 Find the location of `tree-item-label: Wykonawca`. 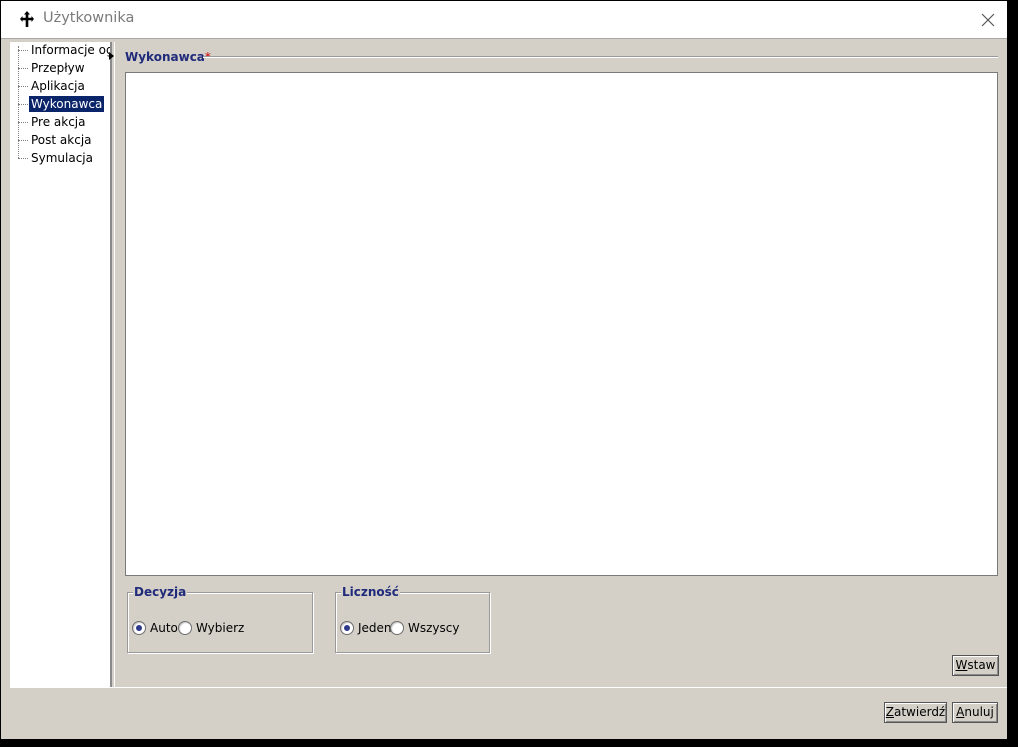

tree-item-label: Wykonawca is located at coordinates (67, 104).